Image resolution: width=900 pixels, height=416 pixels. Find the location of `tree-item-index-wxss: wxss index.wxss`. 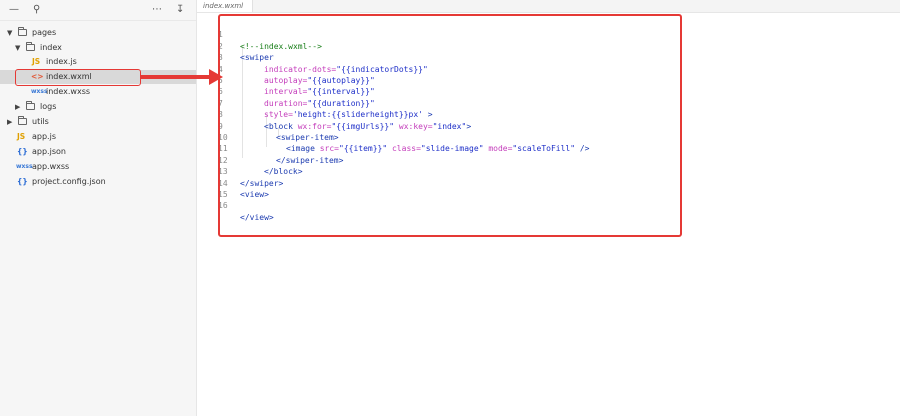

tree-item-index-wxss: wxss index.wxss is located at coordinates (98, 92).